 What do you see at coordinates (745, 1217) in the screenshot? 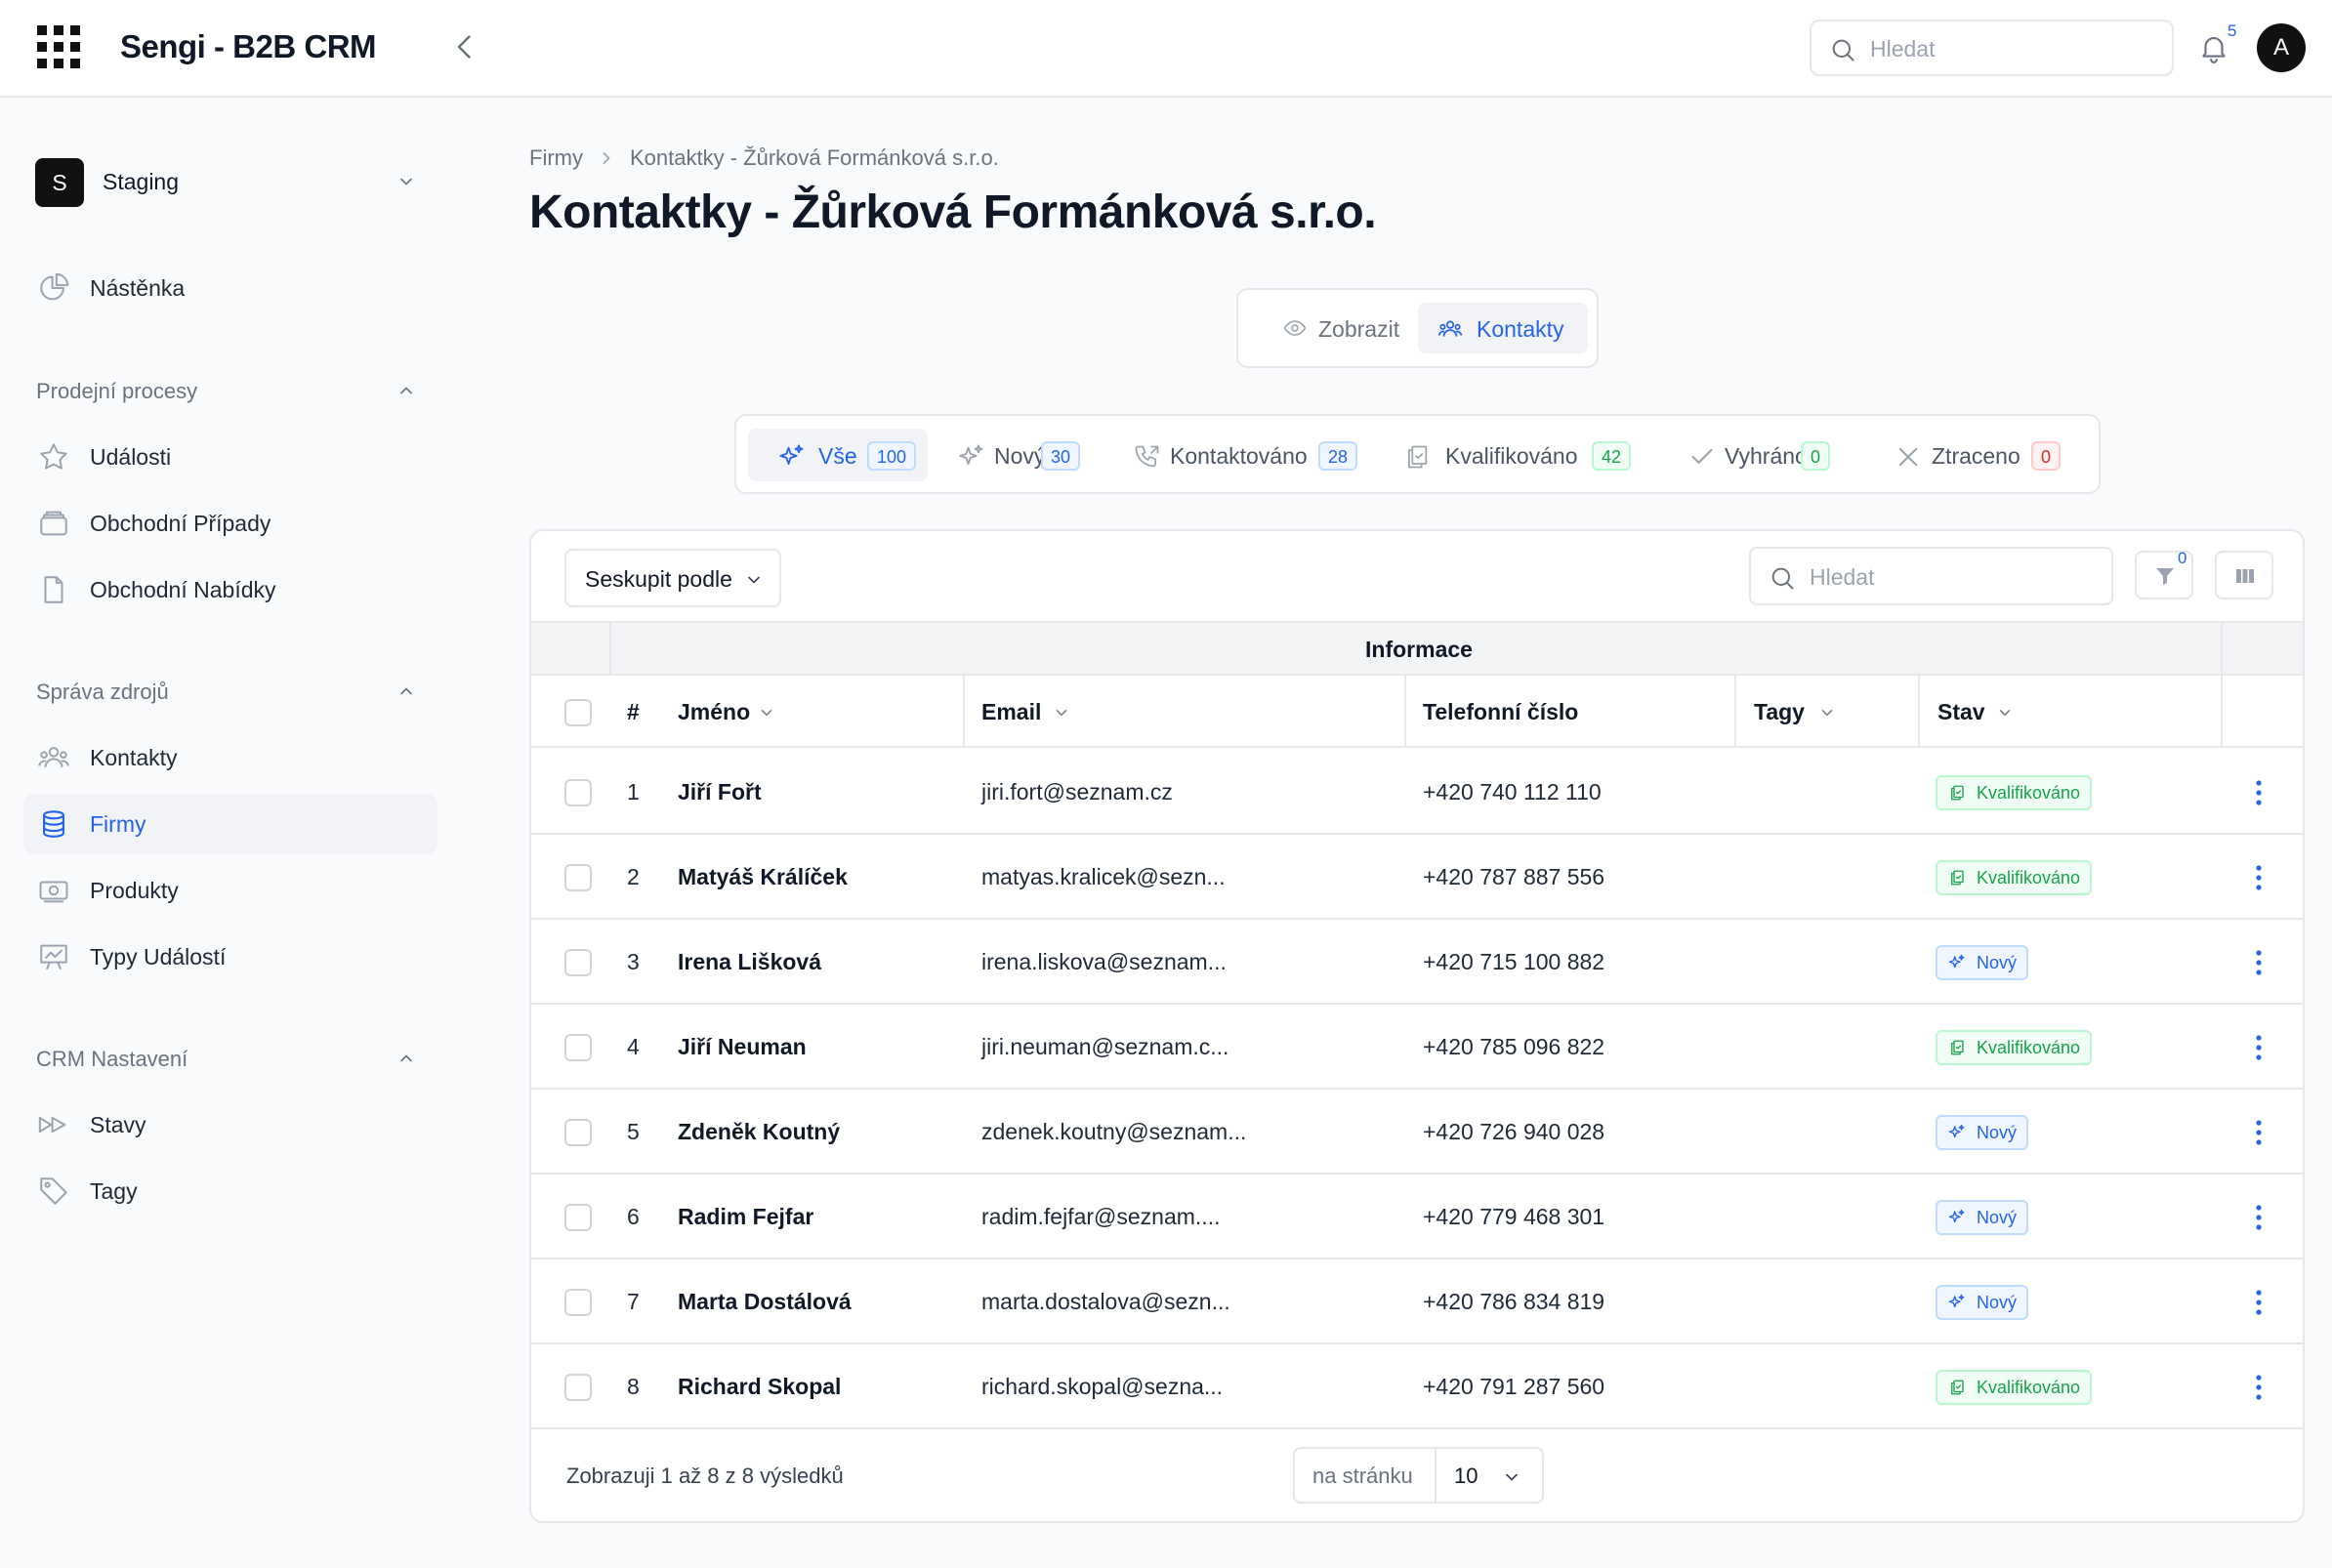
I see `contact-name: Radim Fejfar` at bounding box center [745, 1217].